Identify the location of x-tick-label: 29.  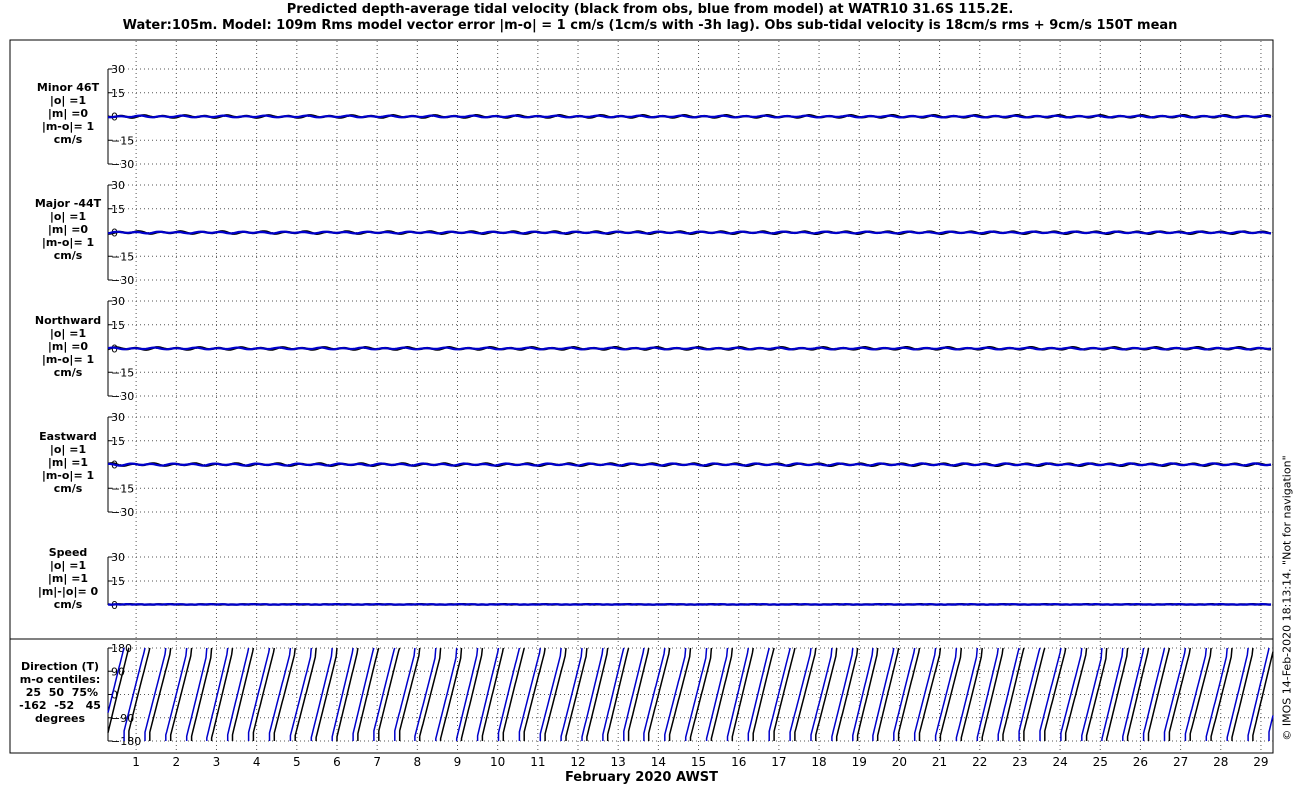
(1260, 762).